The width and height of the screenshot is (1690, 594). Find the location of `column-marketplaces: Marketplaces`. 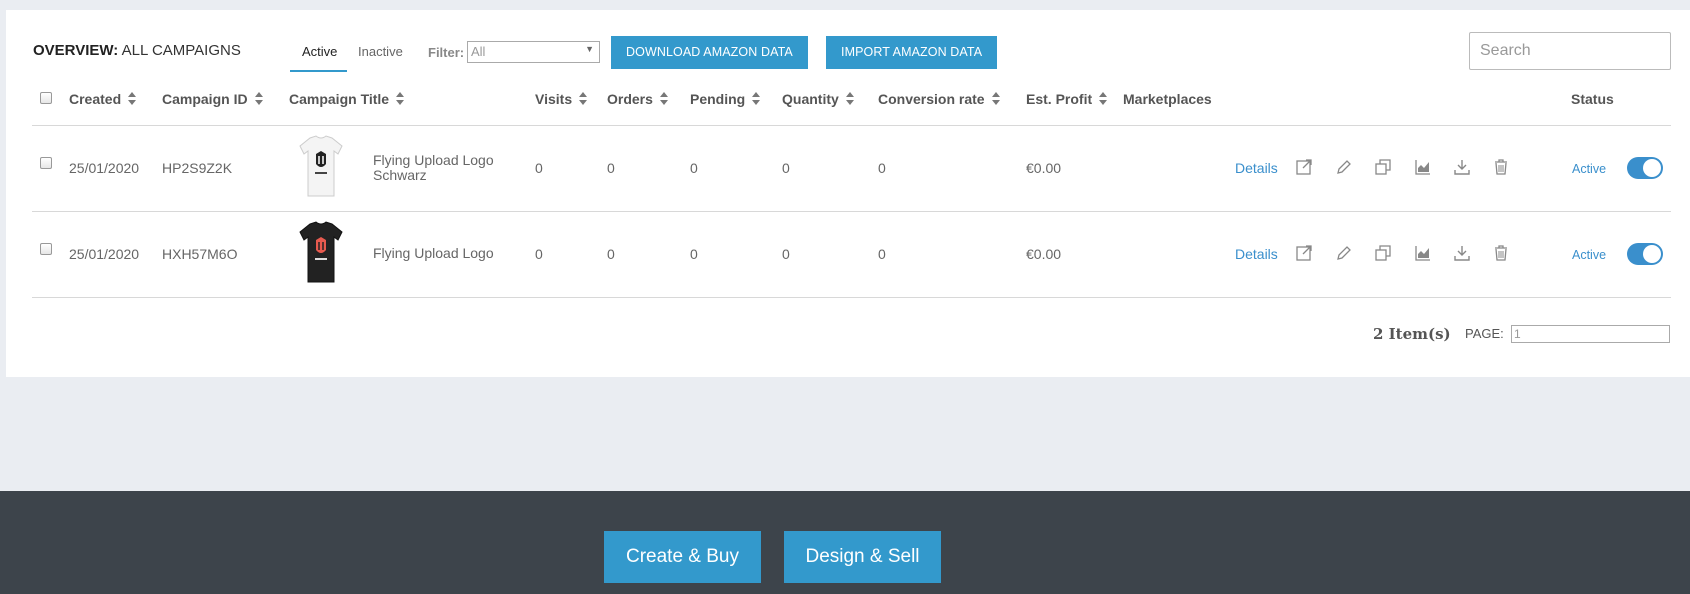

column-marketplaces: Marketplaces is located at coordinates (1167, 99).